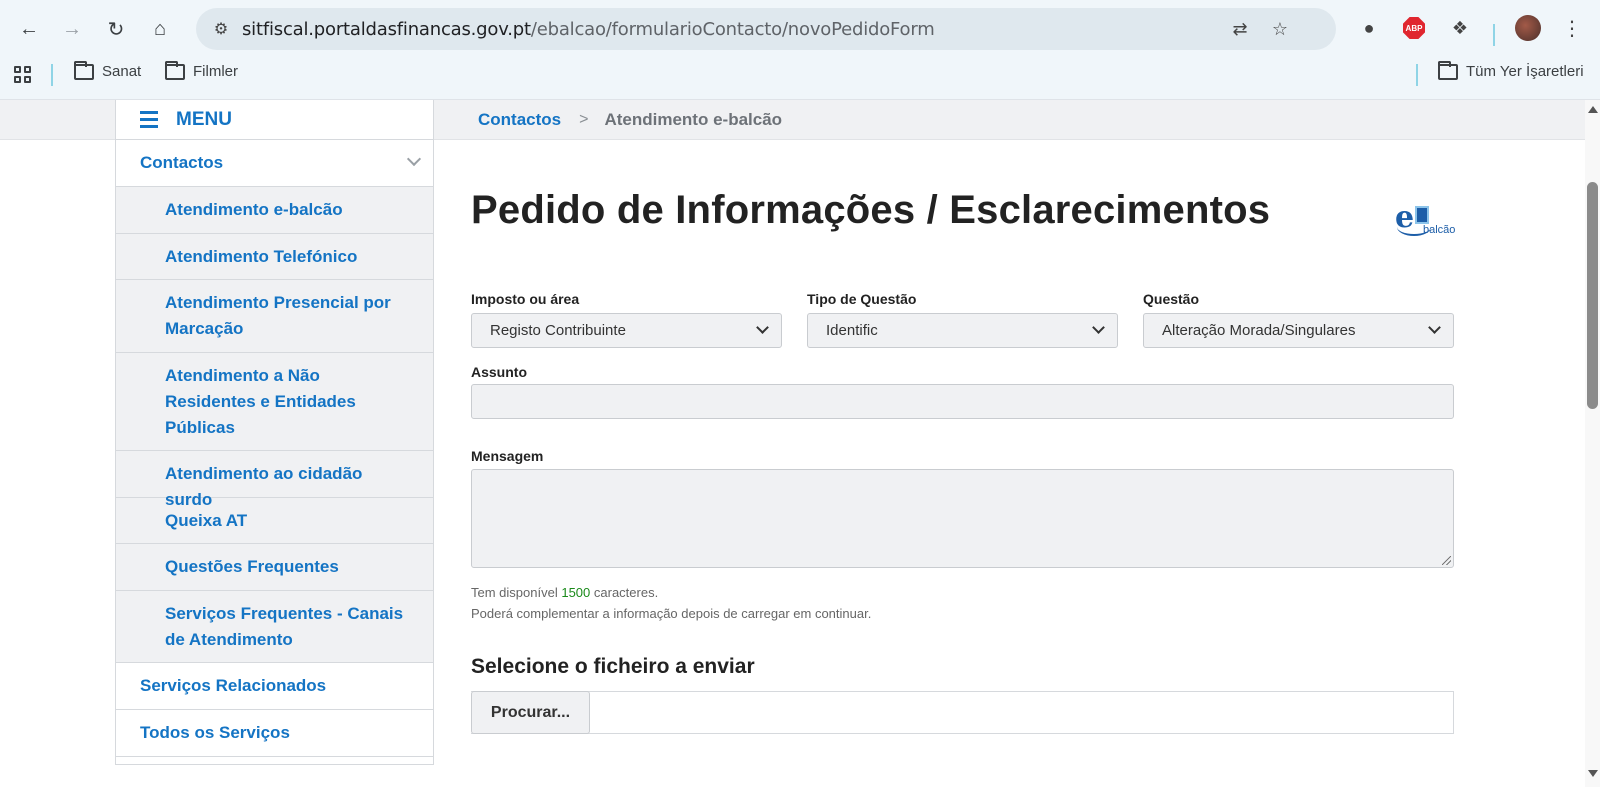 This screenshot has height=787, width=1600. Describe the element at coordinates (507, 456) in the screenshot. I see `mensagem-label: Mensagem` at that location.